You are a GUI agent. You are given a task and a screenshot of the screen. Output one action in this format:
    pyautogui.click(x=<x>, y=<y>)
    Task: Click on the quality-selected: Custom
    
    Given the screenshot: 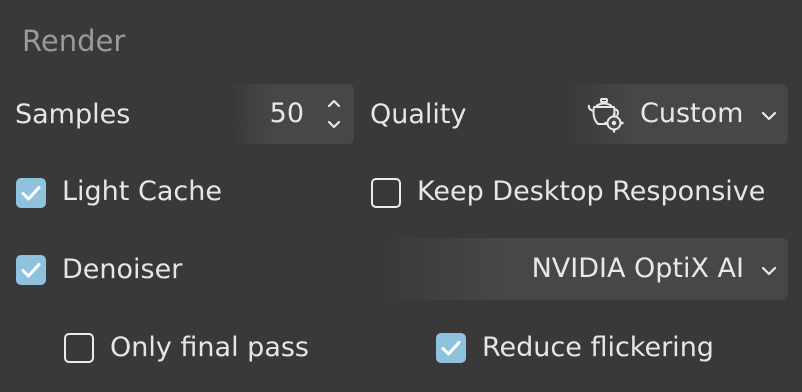 What is the action you would take?
    pyautogui.click(x=691, y=114)
    